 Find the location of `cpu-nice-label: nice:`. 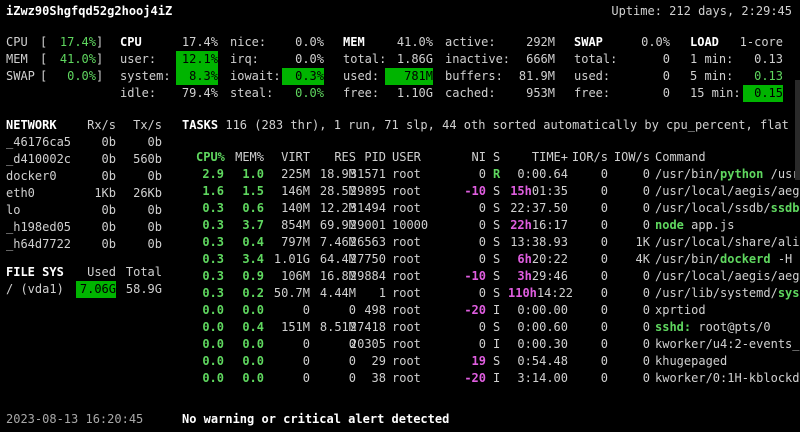

cpu-nice-label: nice: is located at coordinates (248, 42).